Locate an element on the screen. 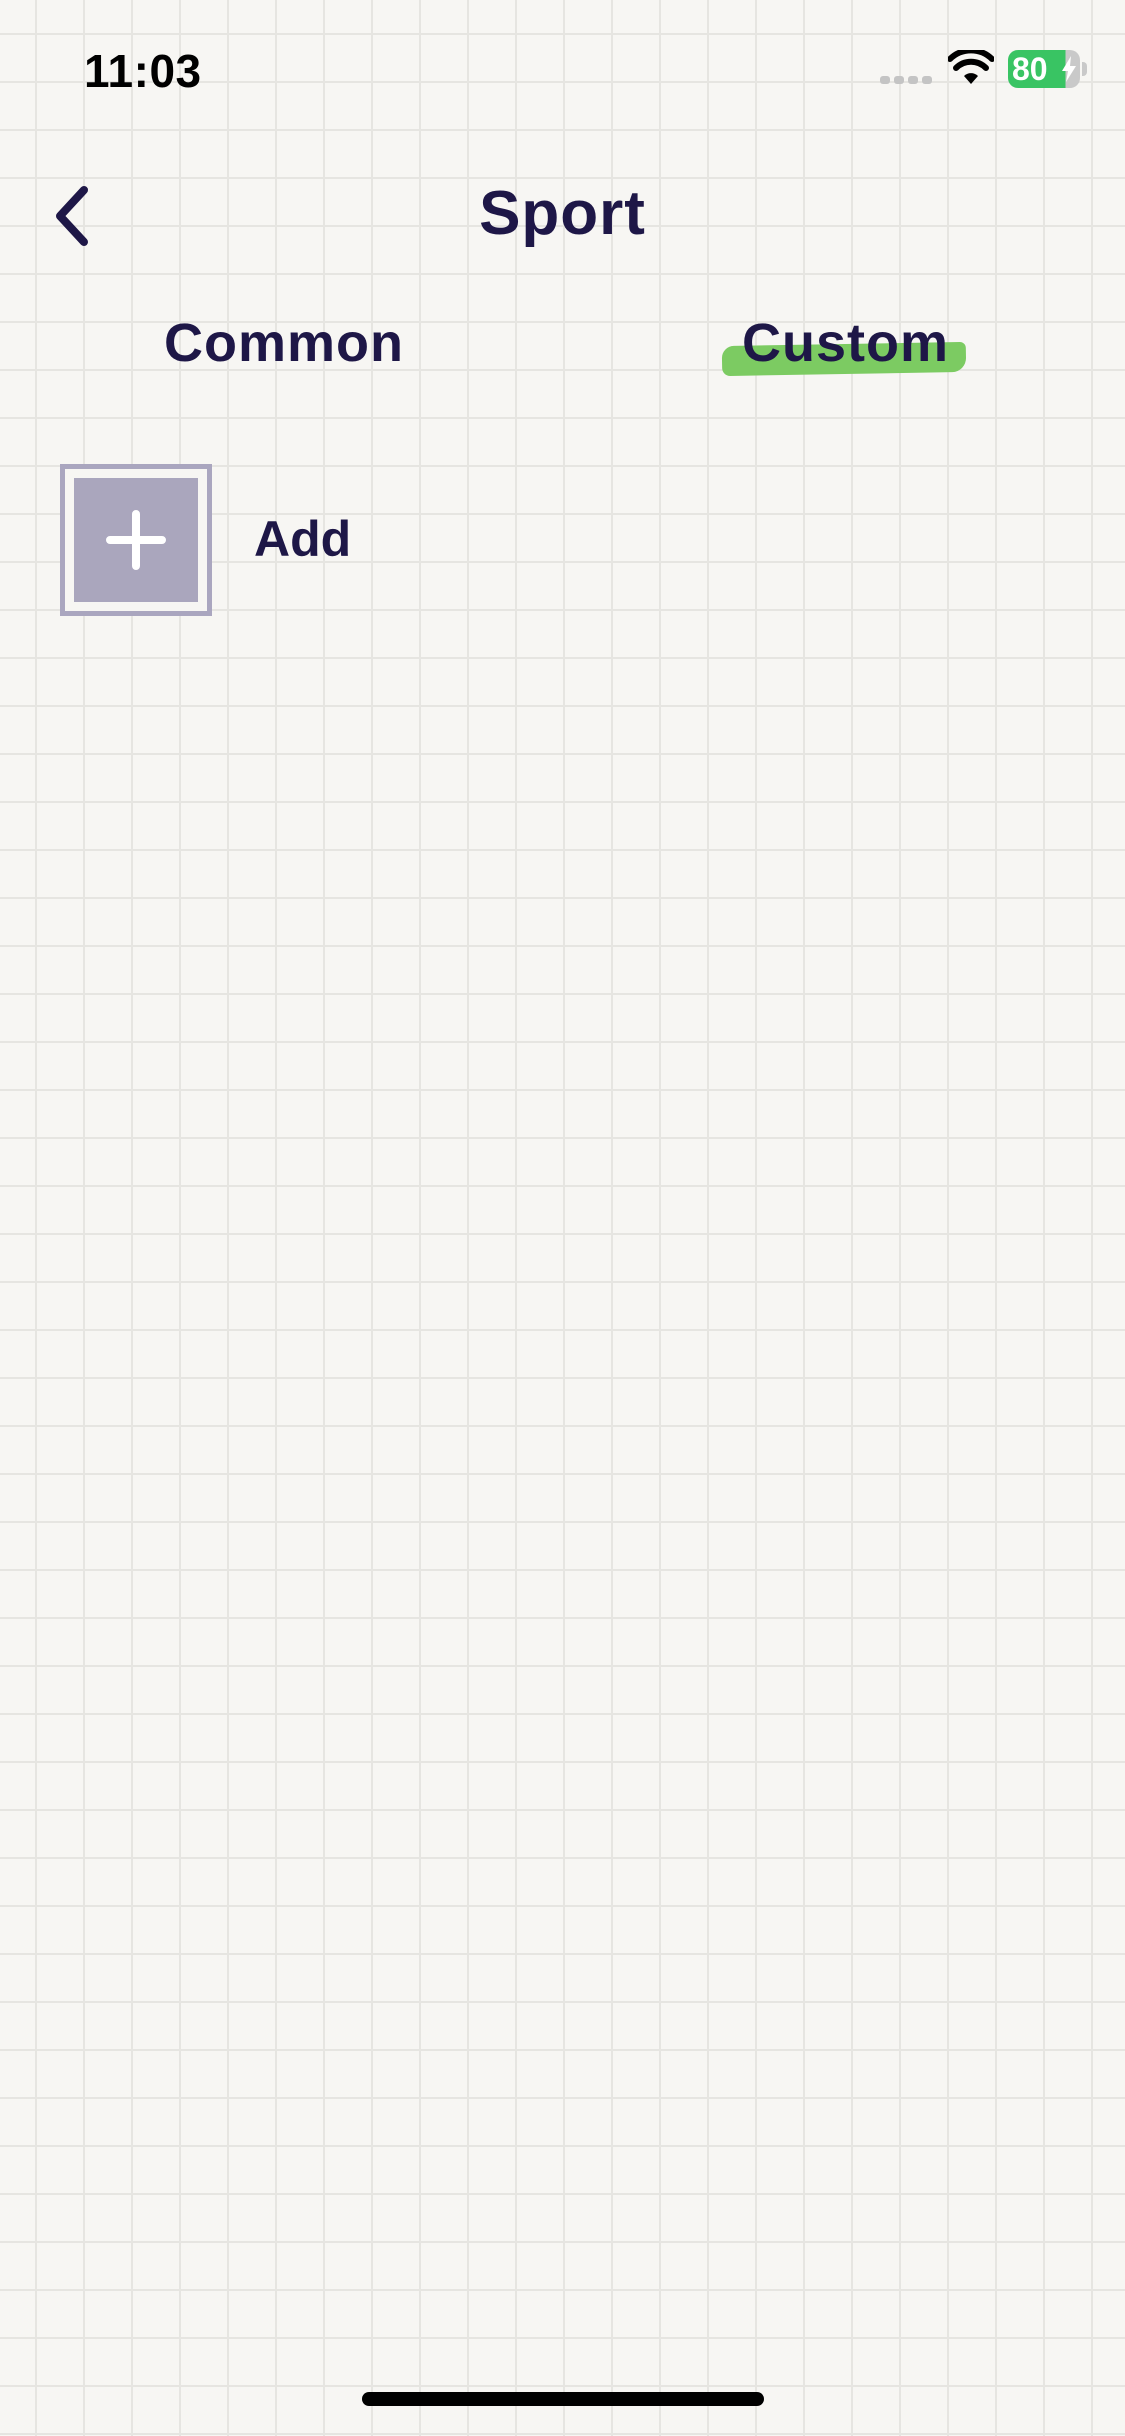  tab-custom: Custom is located at coordinates (845, 343).